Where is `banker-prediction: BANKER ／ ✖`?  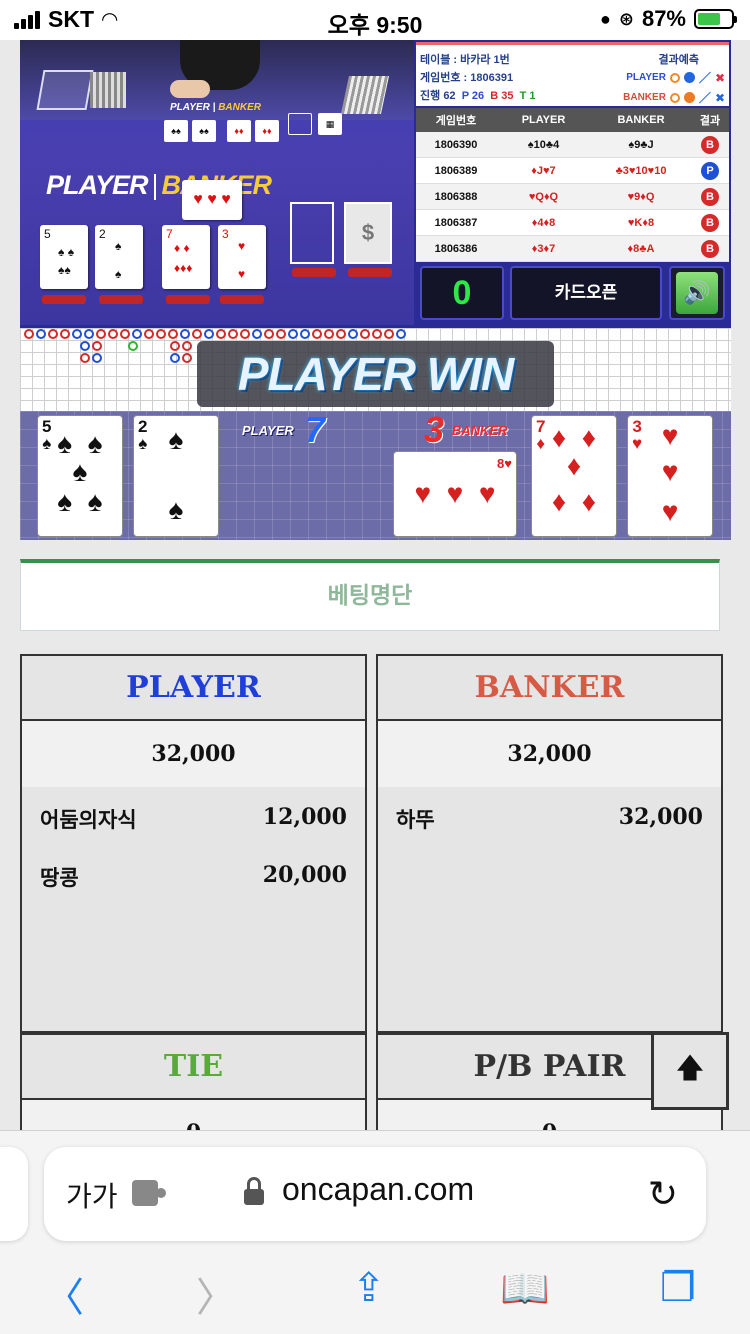 banker-prediction: BANKER ／ ✖ is located at coordinates (674, 97).